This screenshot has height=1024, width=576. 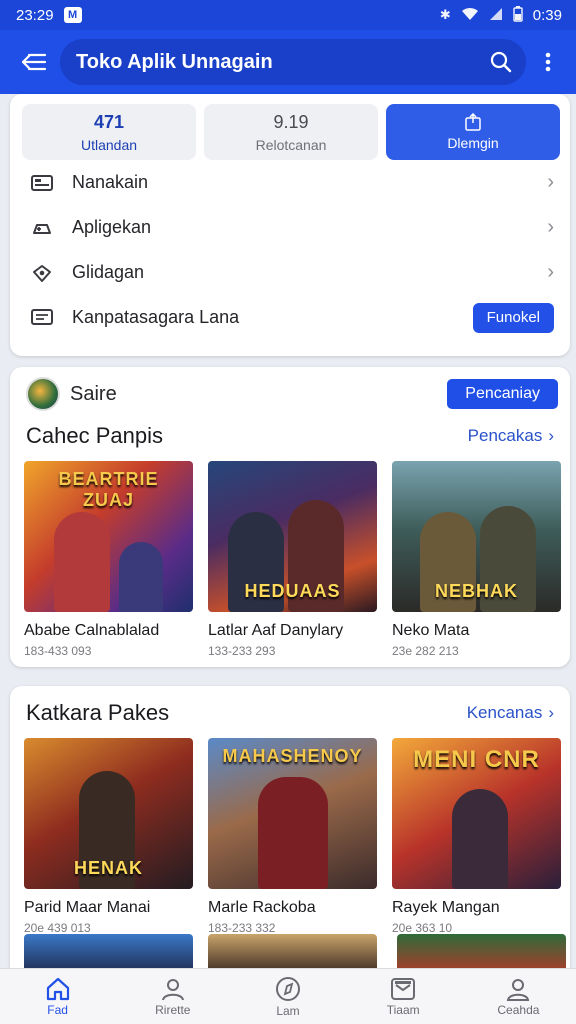 I want to click on game-card: MENI CNR Rayek Mangan 20e 363 10, so click(x=476, y=836).